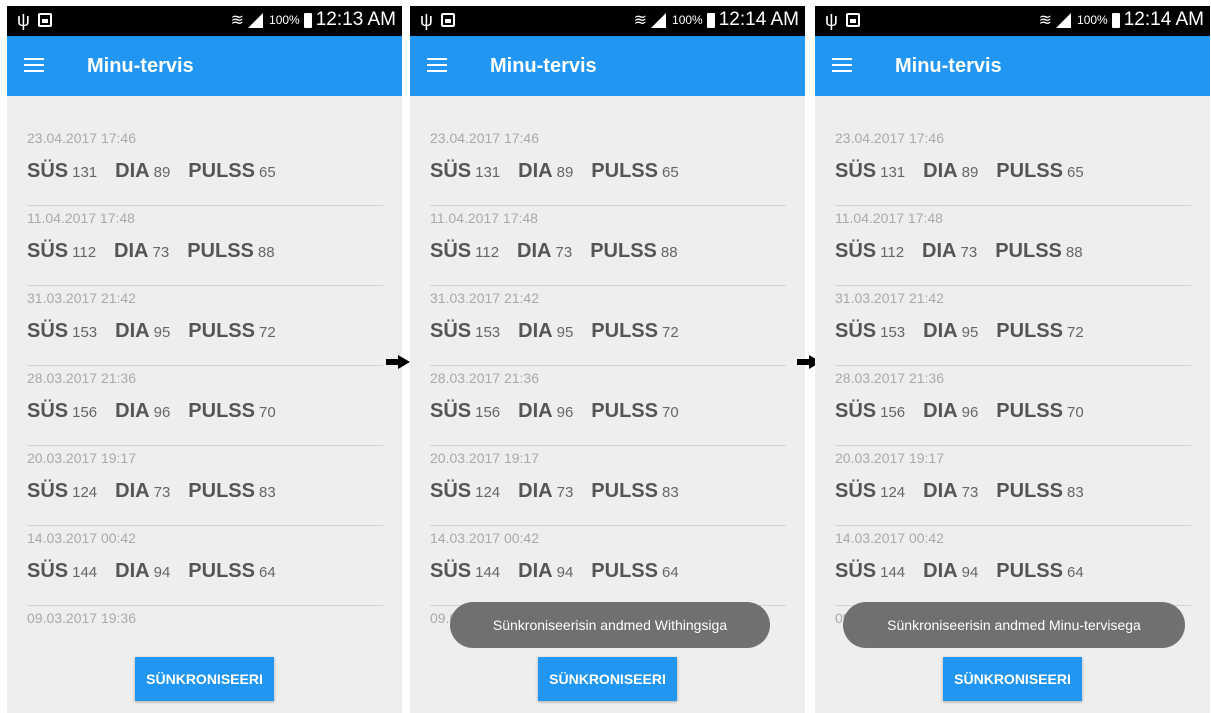 This screenshot has height=713, width=1211. Describe the element at coordinates (610, 625) in the screenshot. I see `sync-toast: Sünkroniseerisin andmed Withingsiga` at that location.